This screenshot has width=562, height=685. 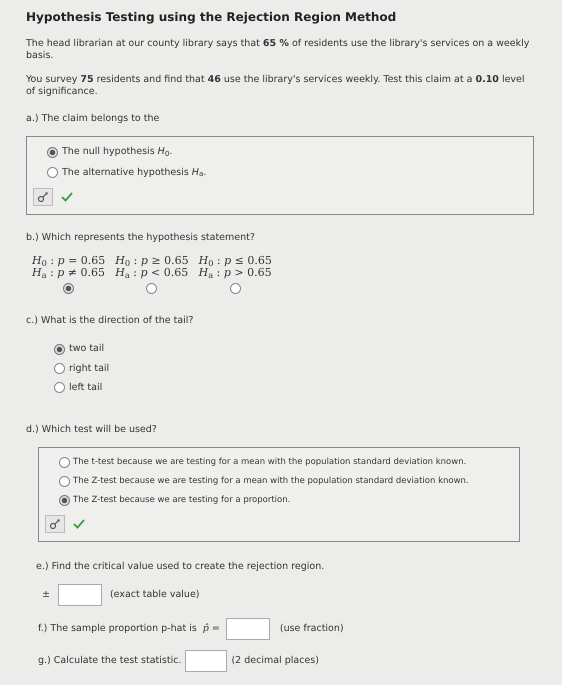 What do you see at coordinates (69, 261) in the screenshot?
I see `math-text: H$_{0}$ : p = 0.65` at bounding box center [69, 261].